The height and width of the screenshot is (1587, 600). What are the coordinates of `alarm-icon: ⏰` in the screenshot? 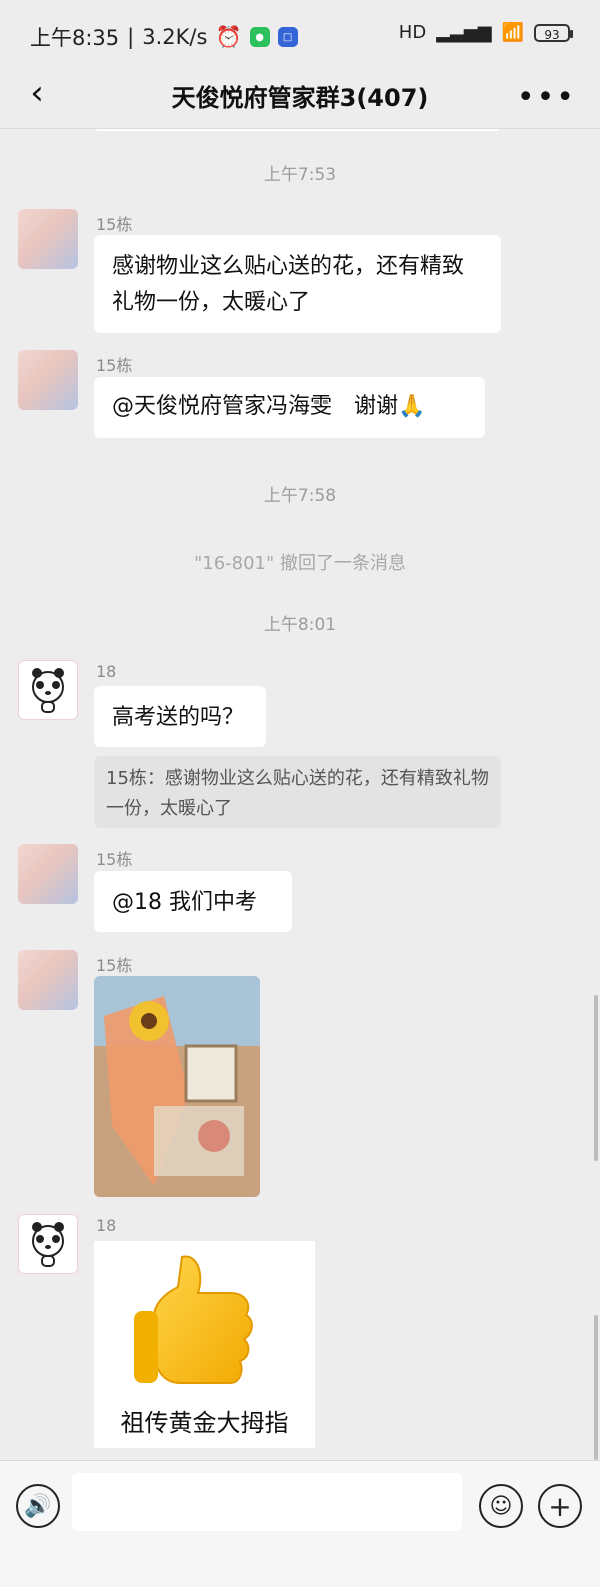 It's located at (228, 36).